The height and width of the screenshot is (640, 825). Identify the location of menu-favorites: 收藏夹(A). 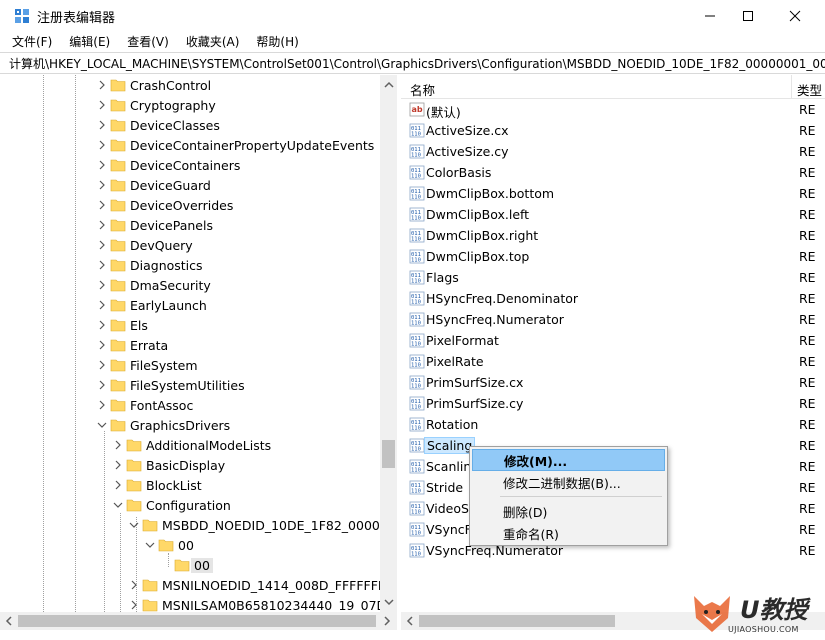
(213, 41).